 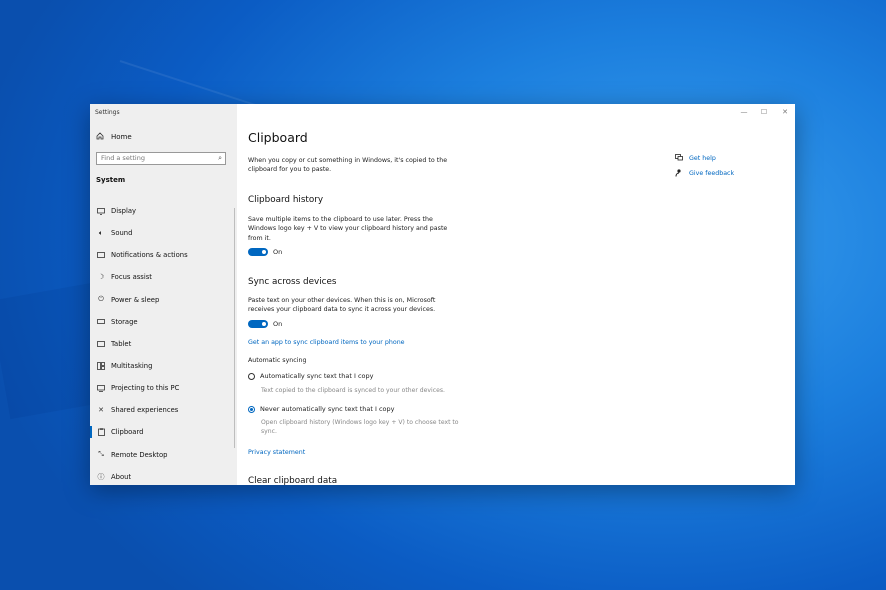 What do you see at coordinates (163, 322) in the screenshot?
I see `sidebar-item-storage: Storage` at bounding box center [163, 322].